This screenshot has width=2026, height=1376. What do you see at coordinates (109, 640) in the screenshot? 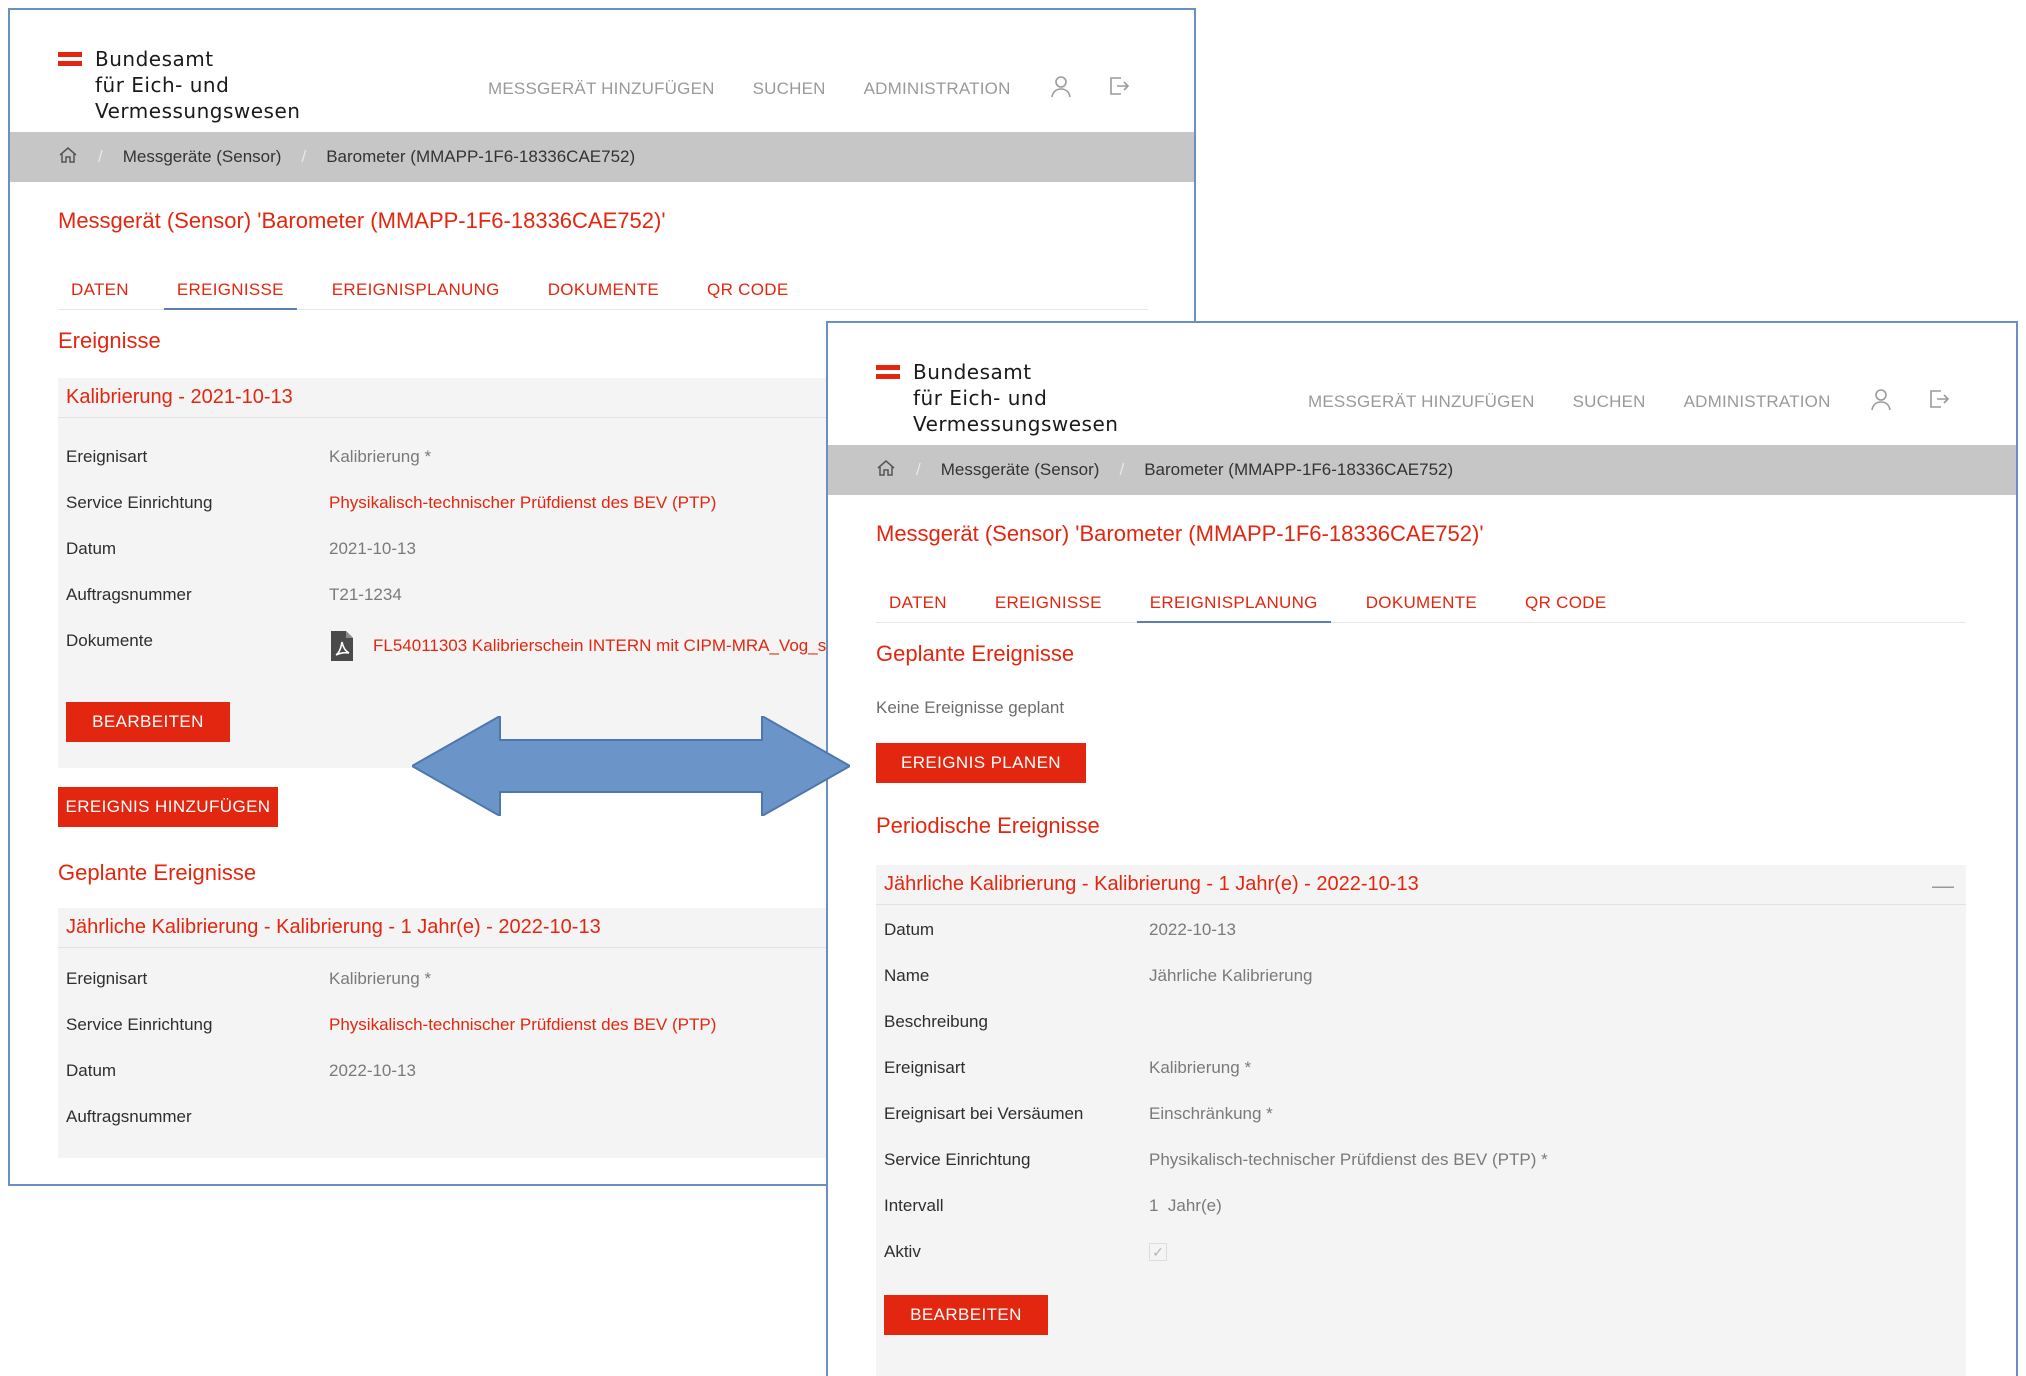
I see `row-label: Dokumente` at bounding box center [109, 640].